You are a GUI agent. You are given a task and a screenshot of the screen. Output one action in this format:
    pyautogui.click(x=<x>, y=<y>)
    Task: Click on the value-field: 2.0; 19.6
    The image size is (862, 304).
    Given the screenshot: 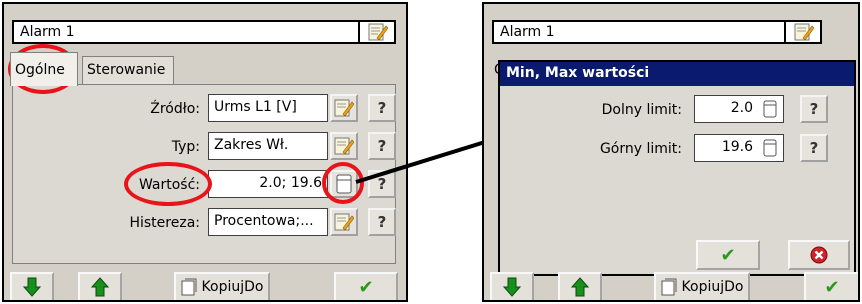 What is the action you would take?
    pyautogui.click(x=268, y=184)
    